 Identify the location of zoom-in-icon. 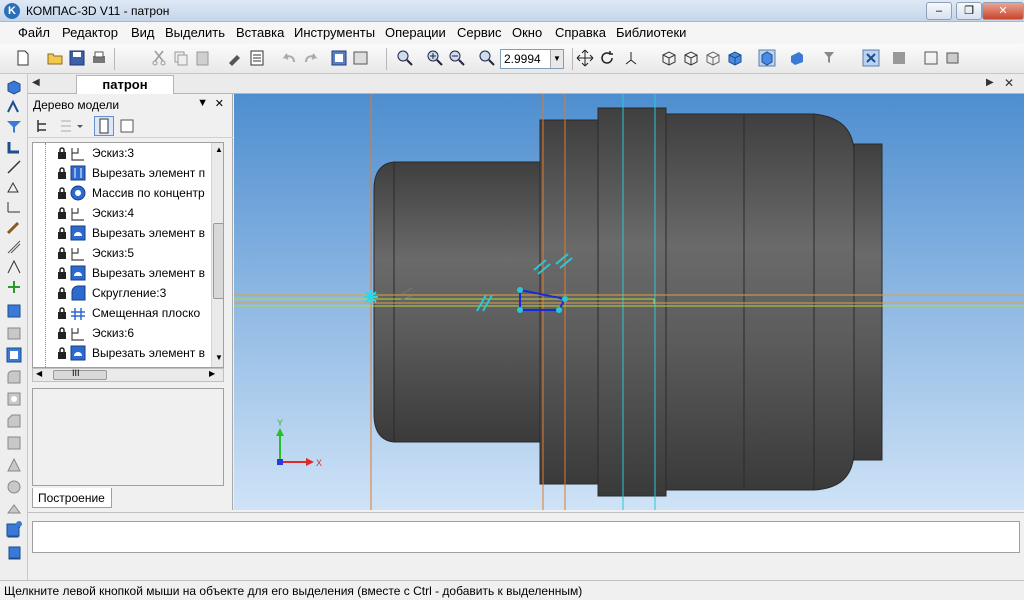
(435, 58).